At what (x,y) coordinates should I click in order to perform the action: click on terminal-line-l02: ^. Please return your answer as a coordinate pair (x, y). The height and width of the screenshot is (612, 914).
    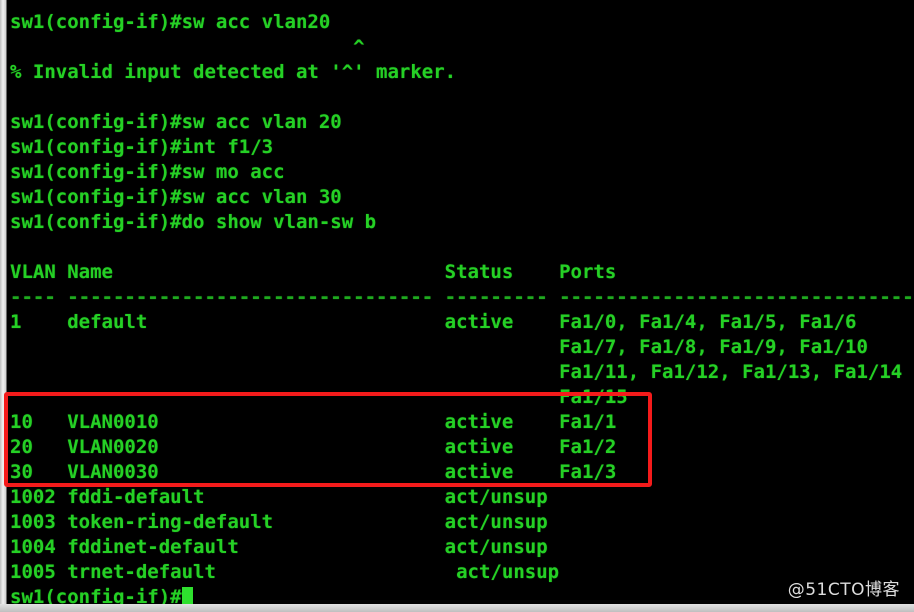
    Looking at the image, I should click on (187, 47).